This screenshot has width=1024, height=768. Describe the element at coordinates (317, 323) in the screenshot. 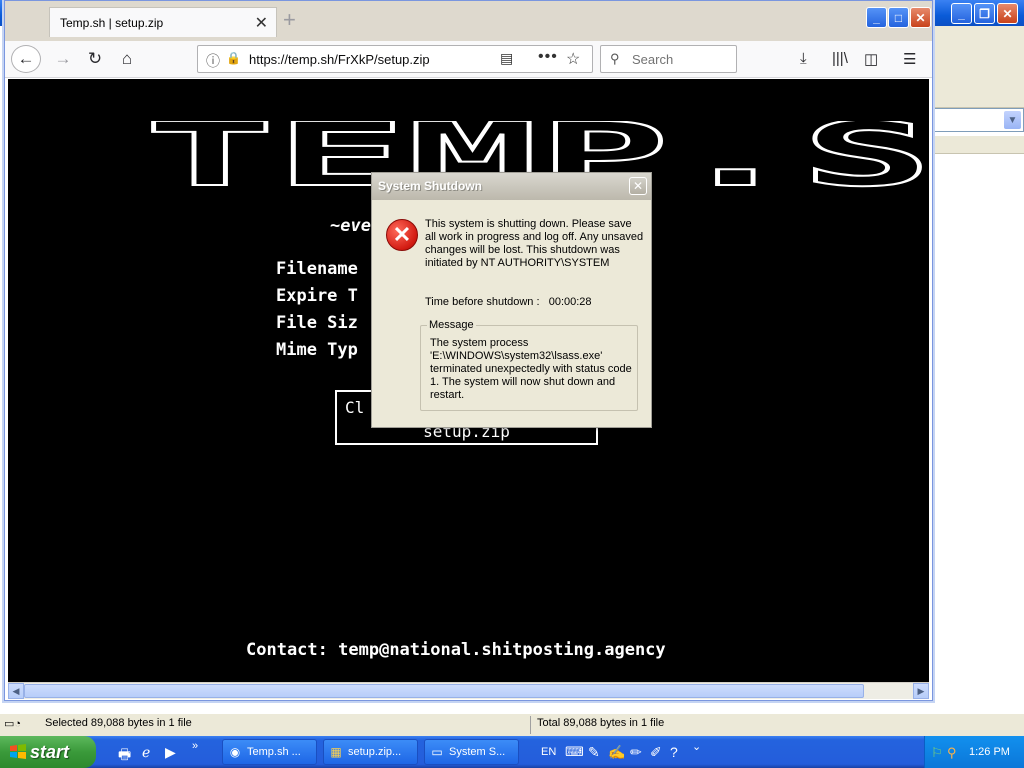

I see `info-label: File Siz` at that location.